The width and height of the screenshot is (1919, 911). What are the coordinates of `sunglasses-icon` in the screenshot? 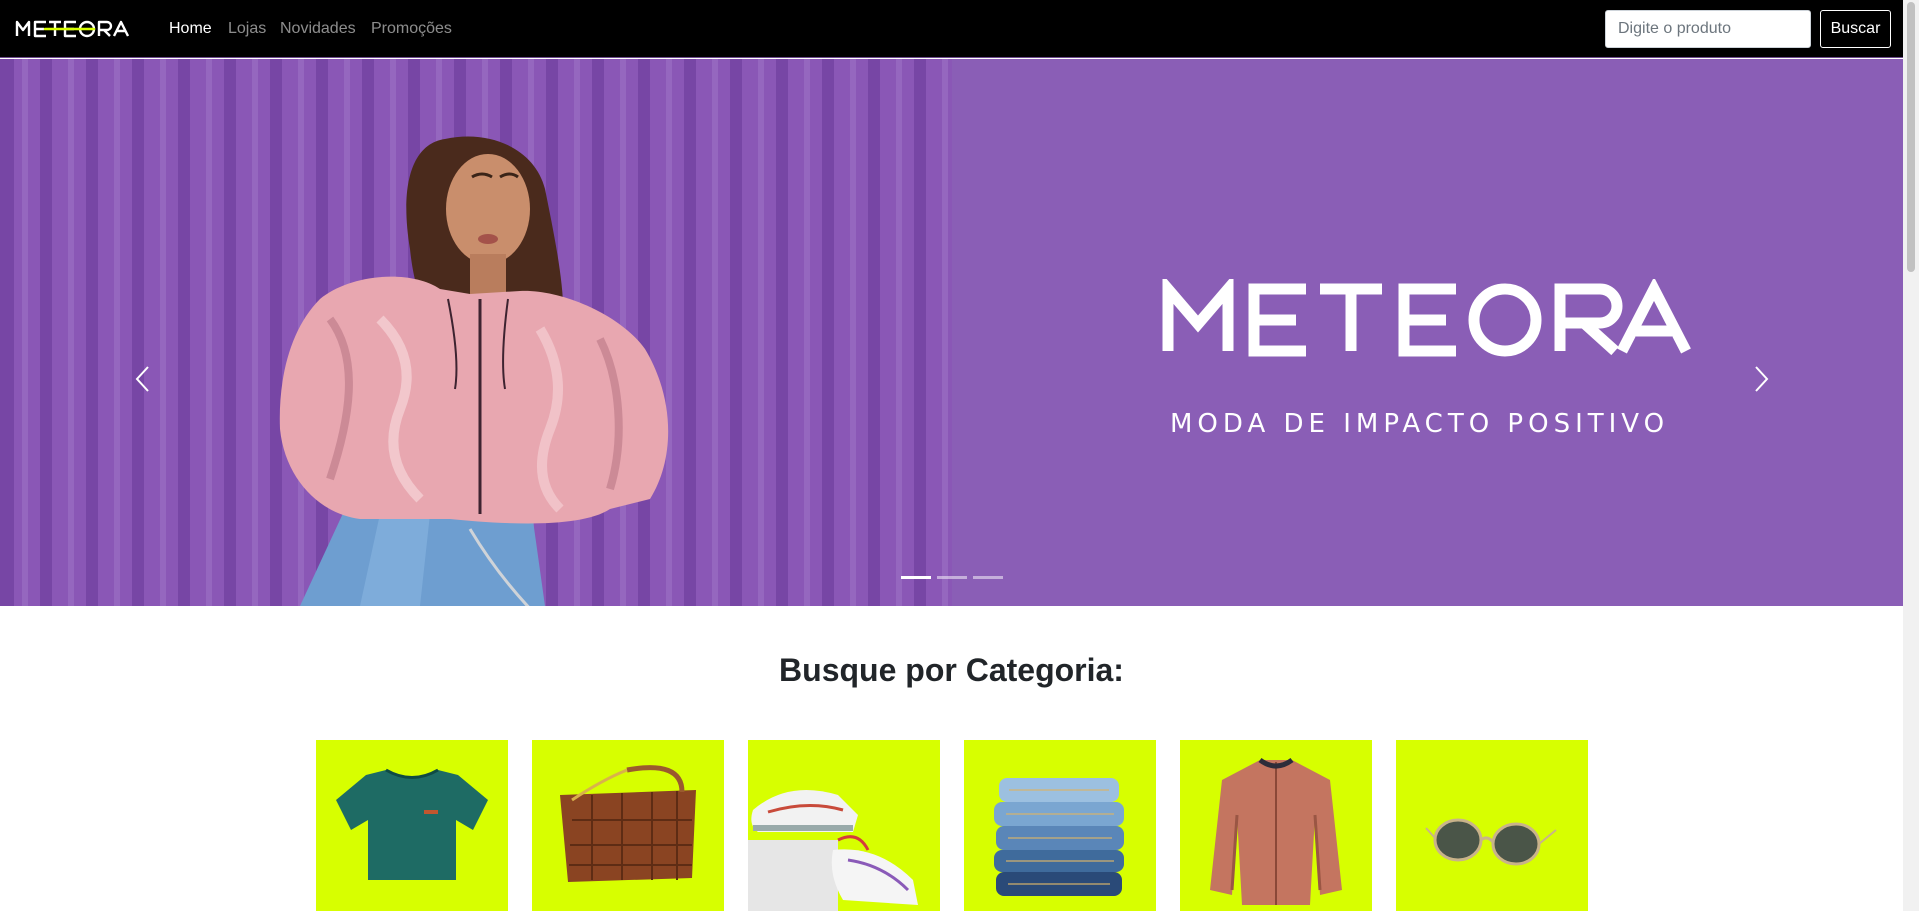 It's located at (1491, 842).